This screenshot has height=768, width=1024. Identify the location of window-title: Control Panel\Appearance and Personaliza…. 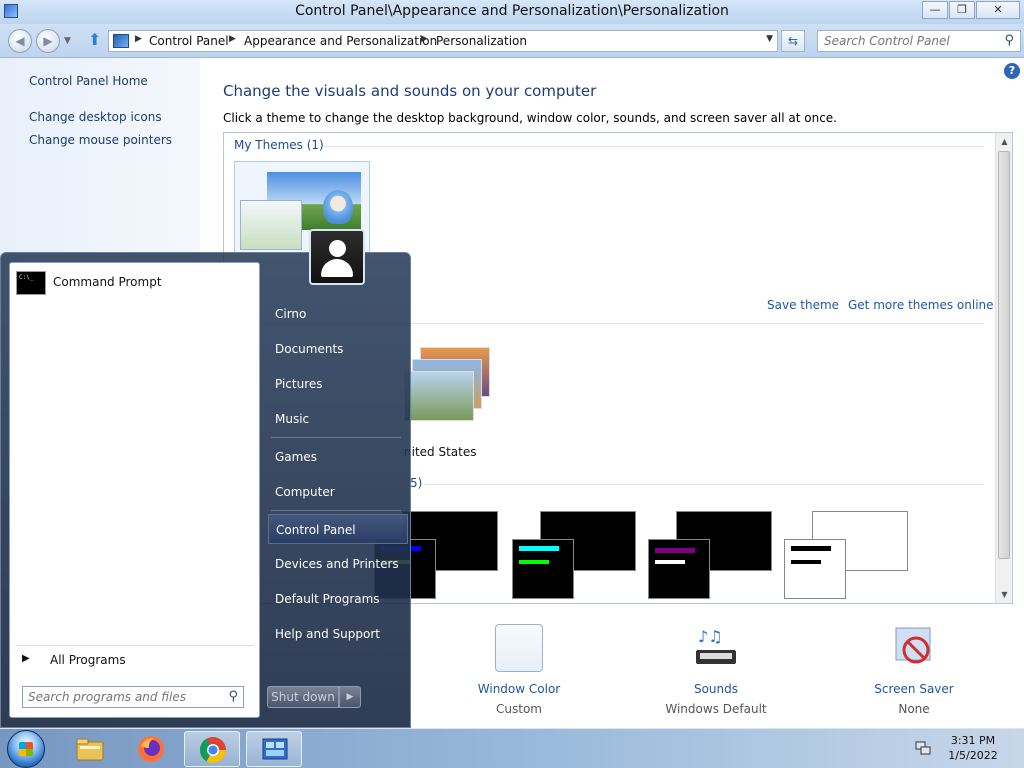
(512, 11).